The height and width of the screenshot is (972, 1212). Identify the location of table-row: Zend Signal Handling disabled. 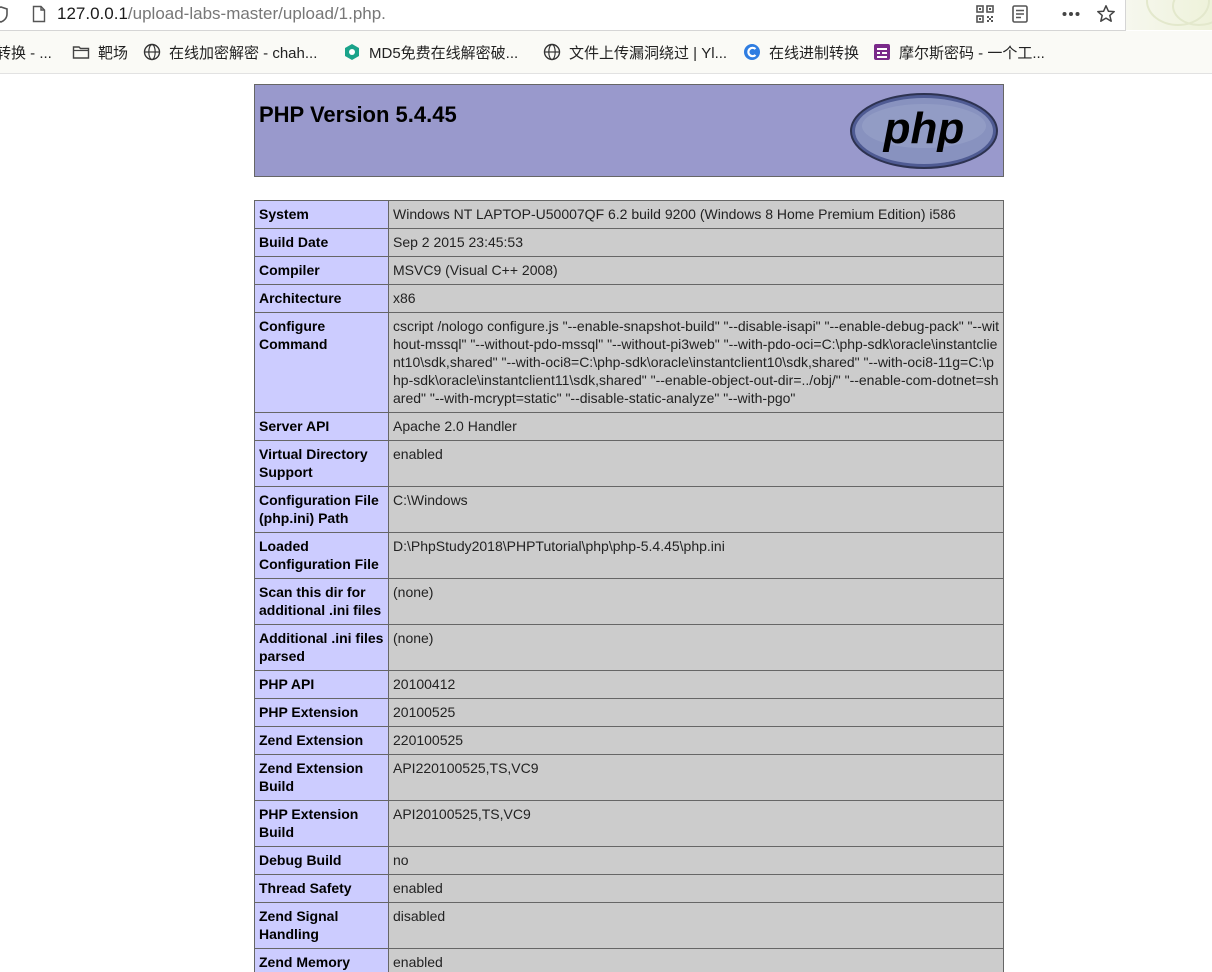
(629, 925).